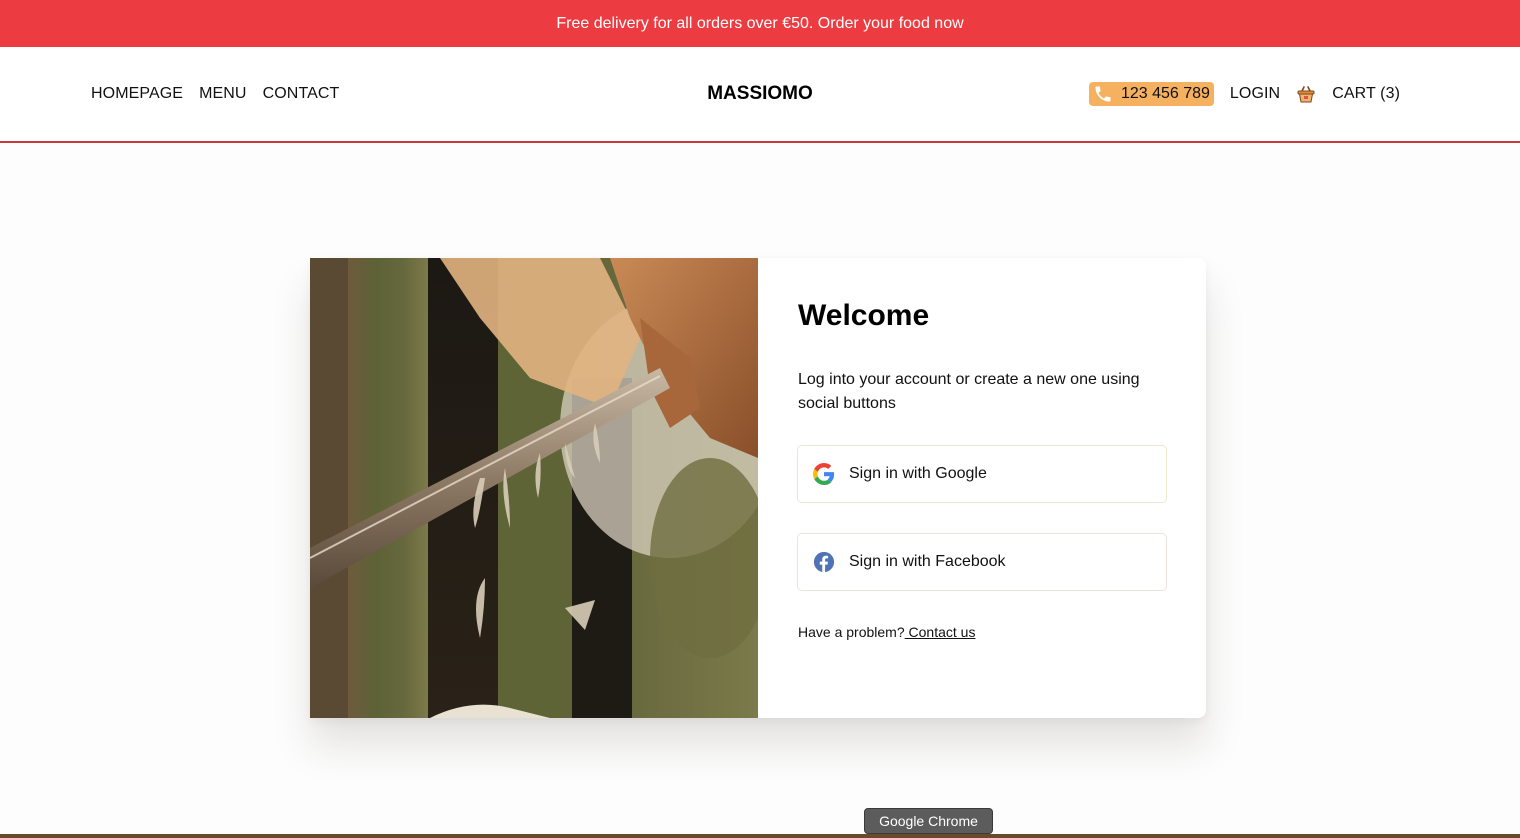 This screenshot has height=838, width=1520. Describe the element at coordinates (301, 94) in the screenshot. I see `nav-link-contact: CONTACT` at that location.